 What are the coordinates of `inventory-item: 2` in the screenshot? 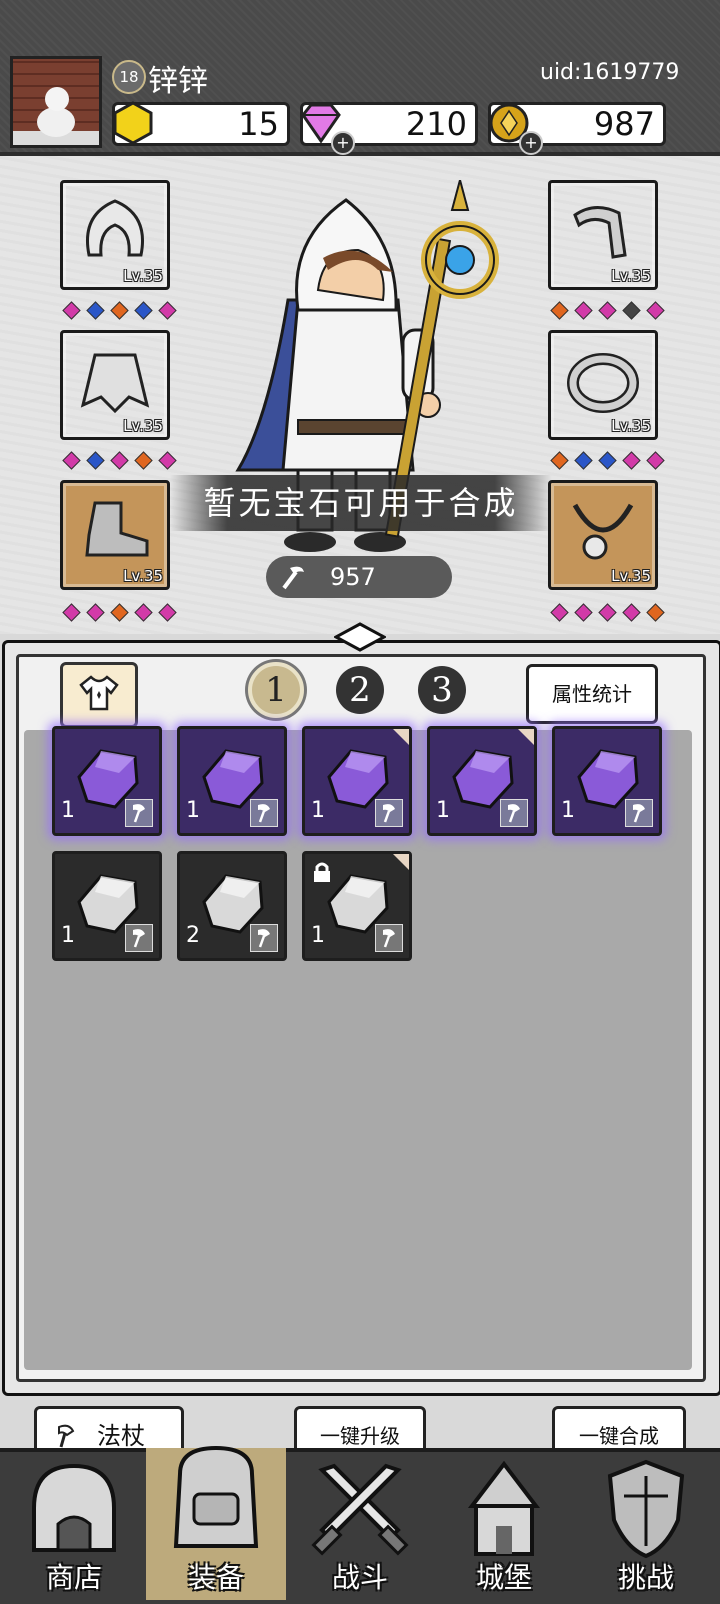 It's located at (232, 906).